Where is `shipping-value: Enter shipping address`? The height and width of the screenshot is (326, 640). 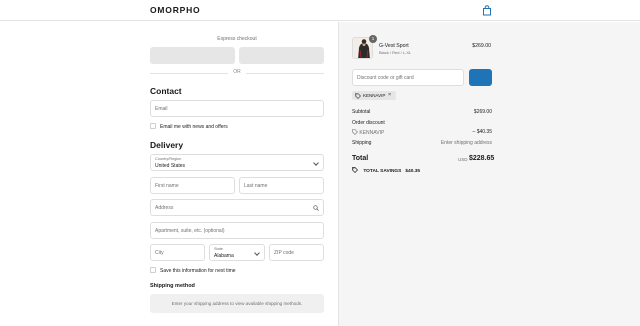
shipping-value: Enter shipping address is located at coordinates (466, 143).